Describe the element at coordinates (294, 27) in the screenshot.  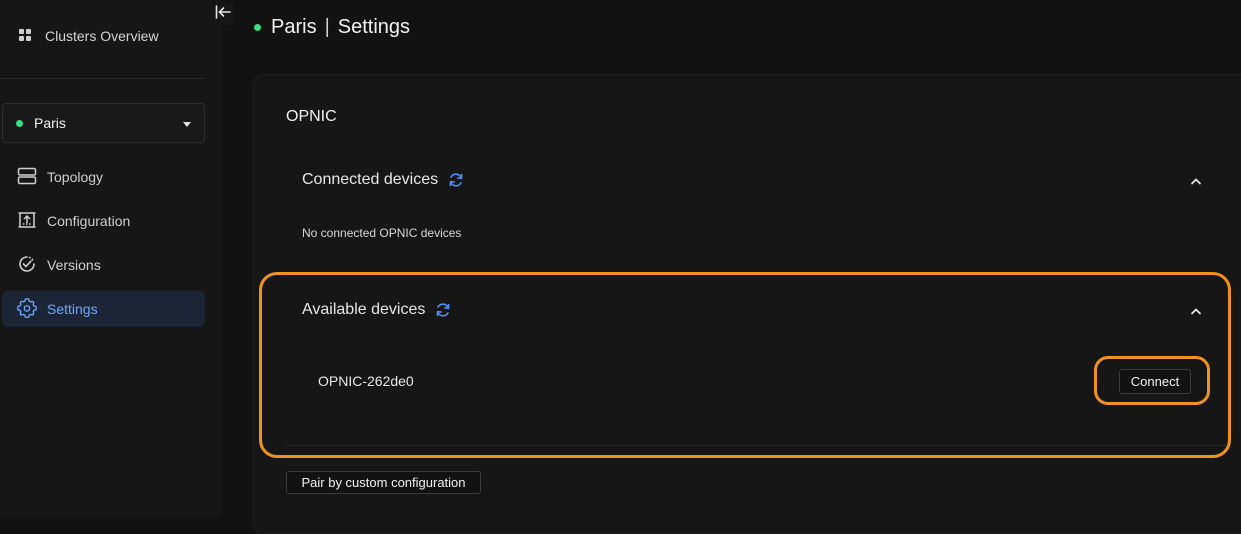
I see `page-title-cluster: Paris` at that location.